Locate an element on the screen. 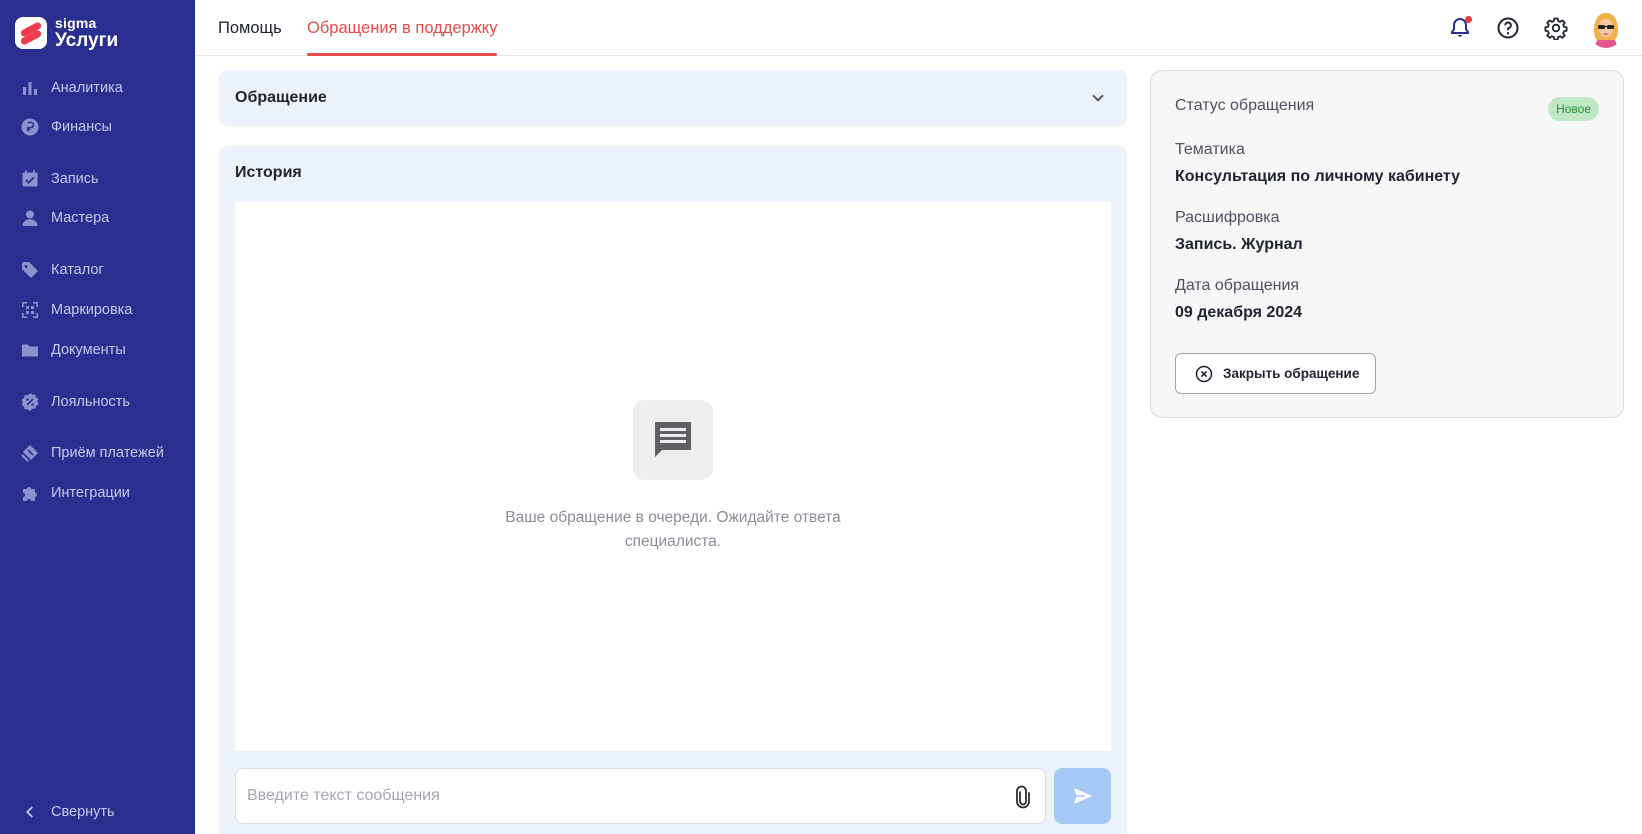 The height and width of the screenshot is (834, 1642). qr-scan-icon is located at coordinates (30, 310).